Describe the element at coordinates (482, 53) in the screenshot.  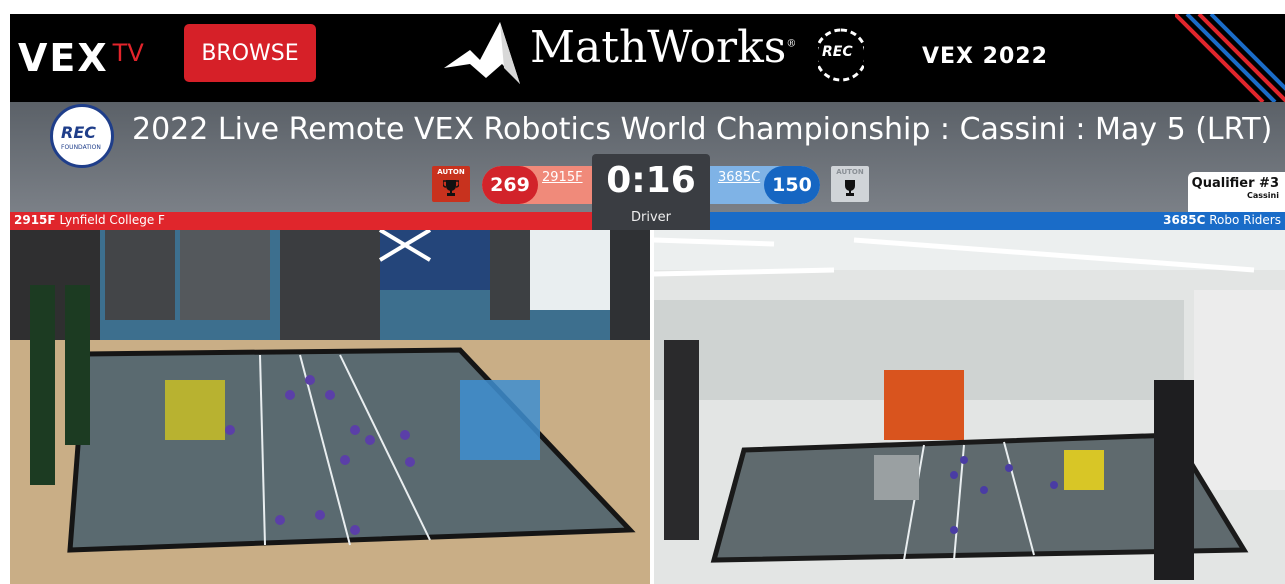
I see `mathworks-logo-icon` at that location.